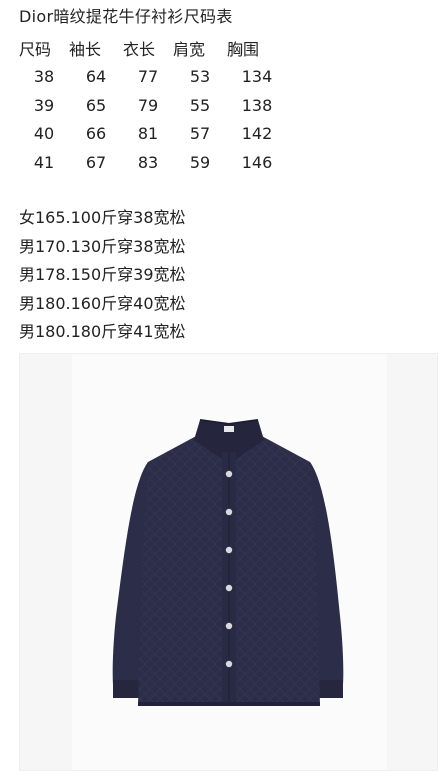 The width and height of the screenshot is (445, 771). What do you see at coordinates (96, 134) in the screenshot?
I see `cell-sleeve-length: 66` at bounding box center [96, 134].